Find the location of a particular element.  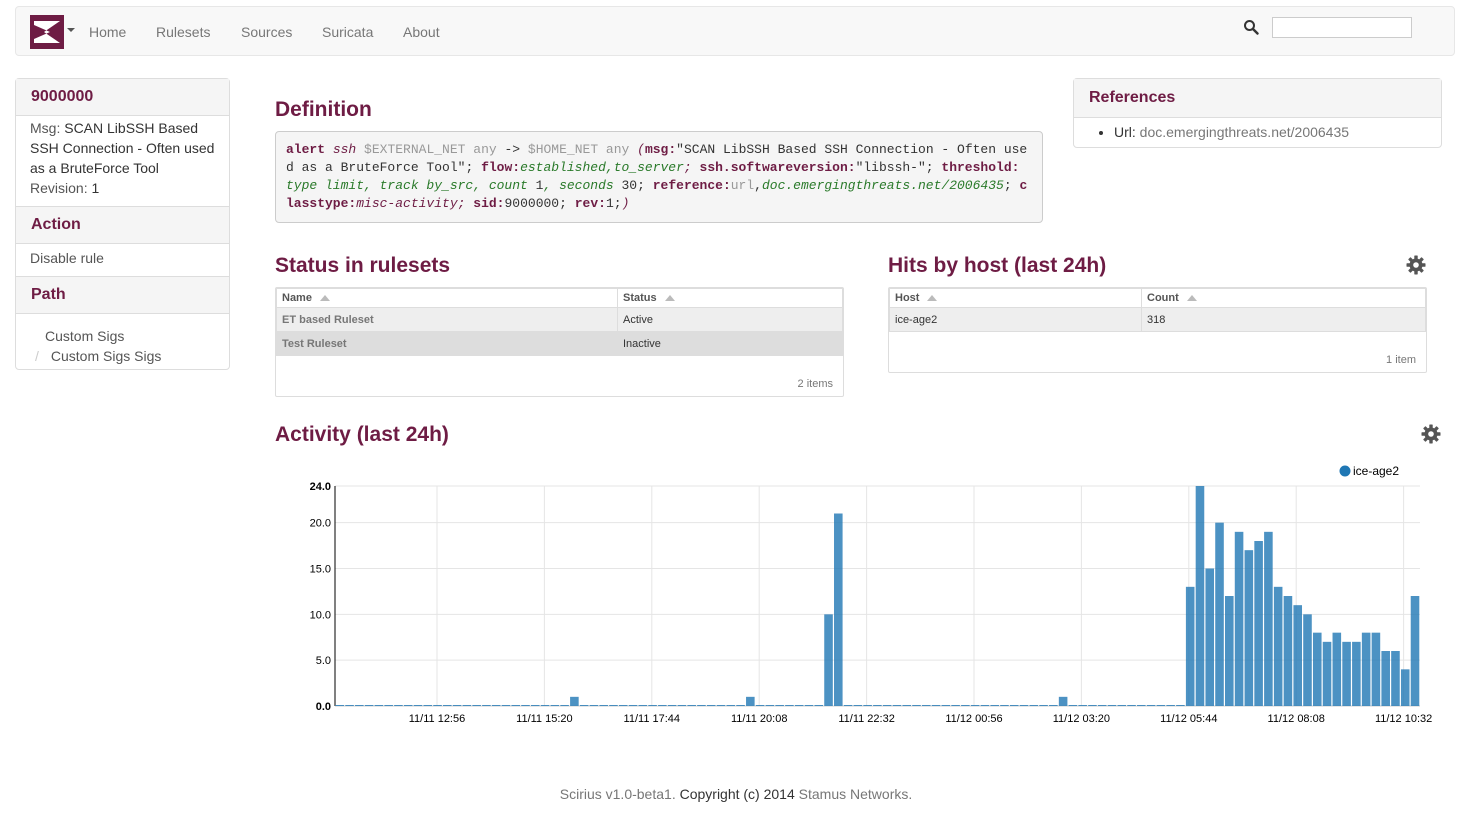

ruleset-name: ET based Ruleset is located at coordinates (447, 319).